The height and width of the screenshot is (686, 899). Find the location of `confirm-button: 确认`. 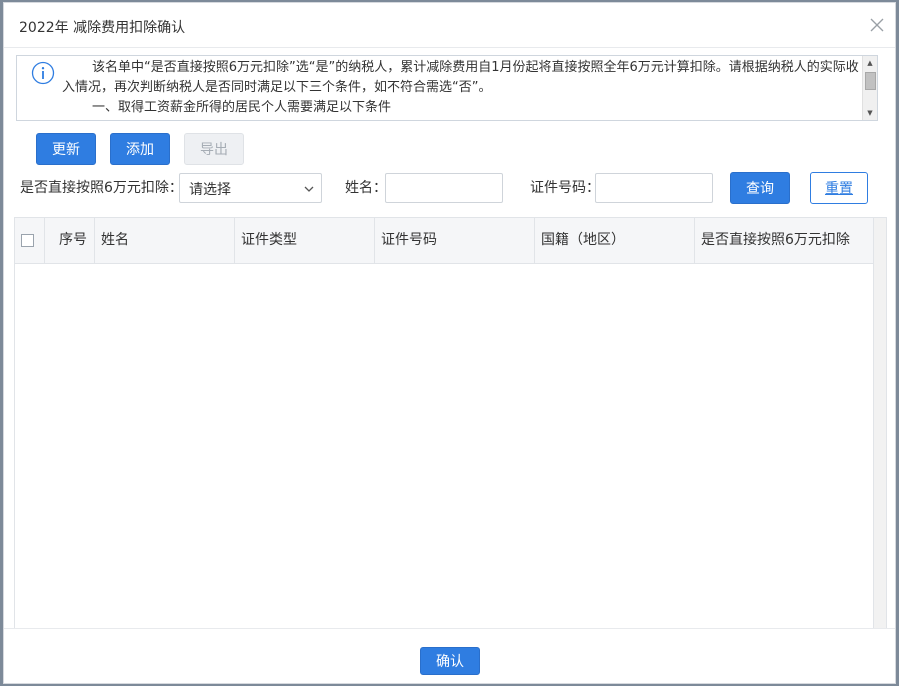

confirm-button: 确认 is located at coordinates (450, 661).